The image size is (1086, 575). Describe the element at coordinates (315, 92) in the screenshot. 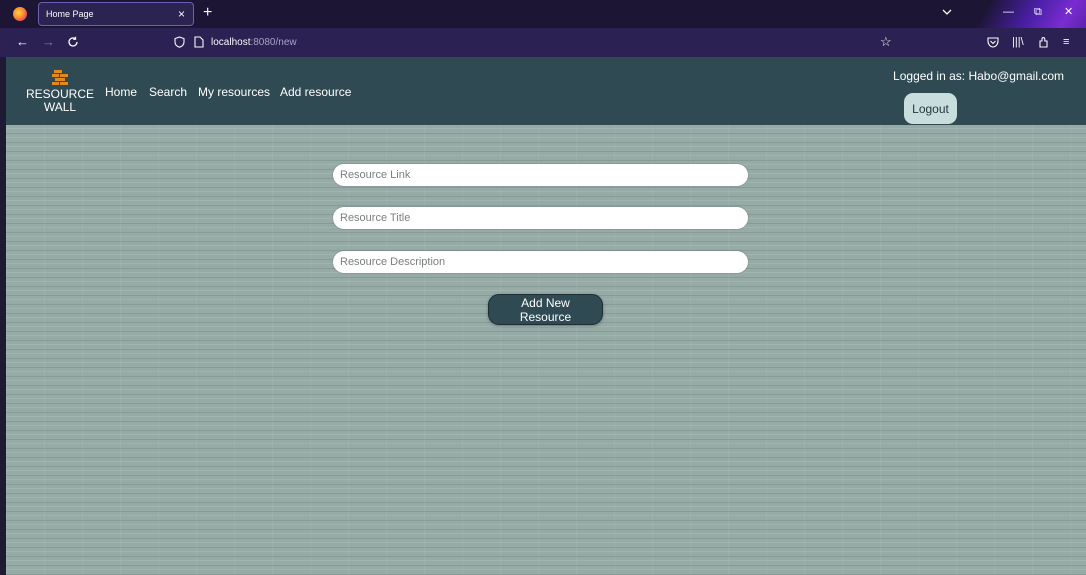

I see `nav-add-resource: Add resource` at that location.